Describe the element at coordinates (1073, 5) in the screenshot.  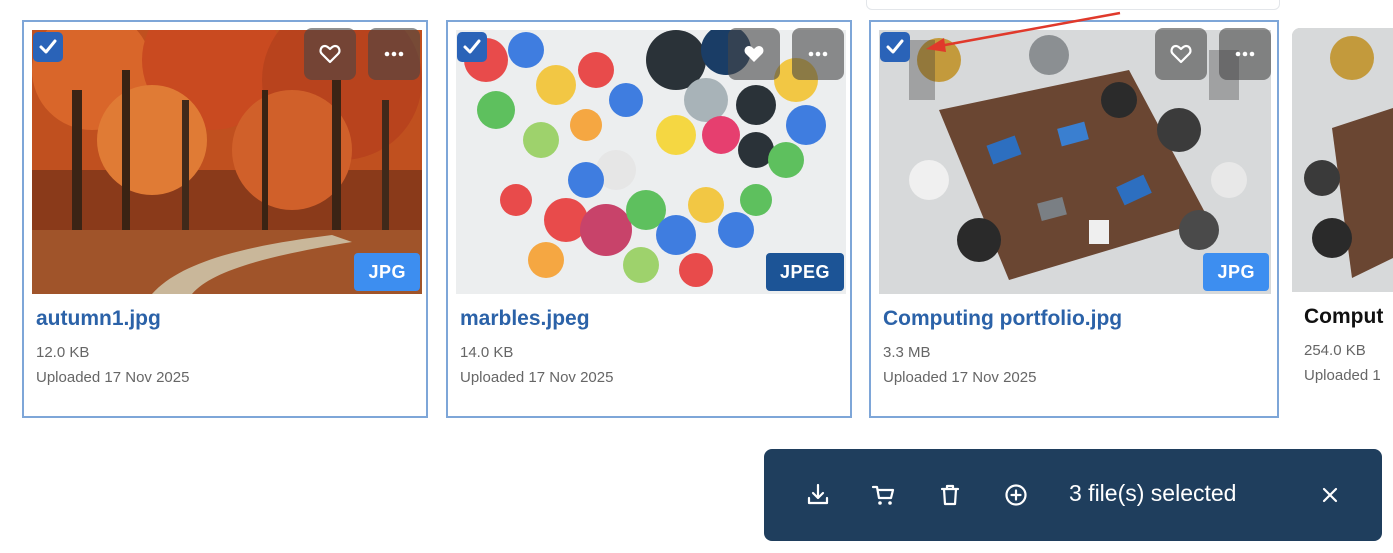
I see `top-panel-edge` at that location.